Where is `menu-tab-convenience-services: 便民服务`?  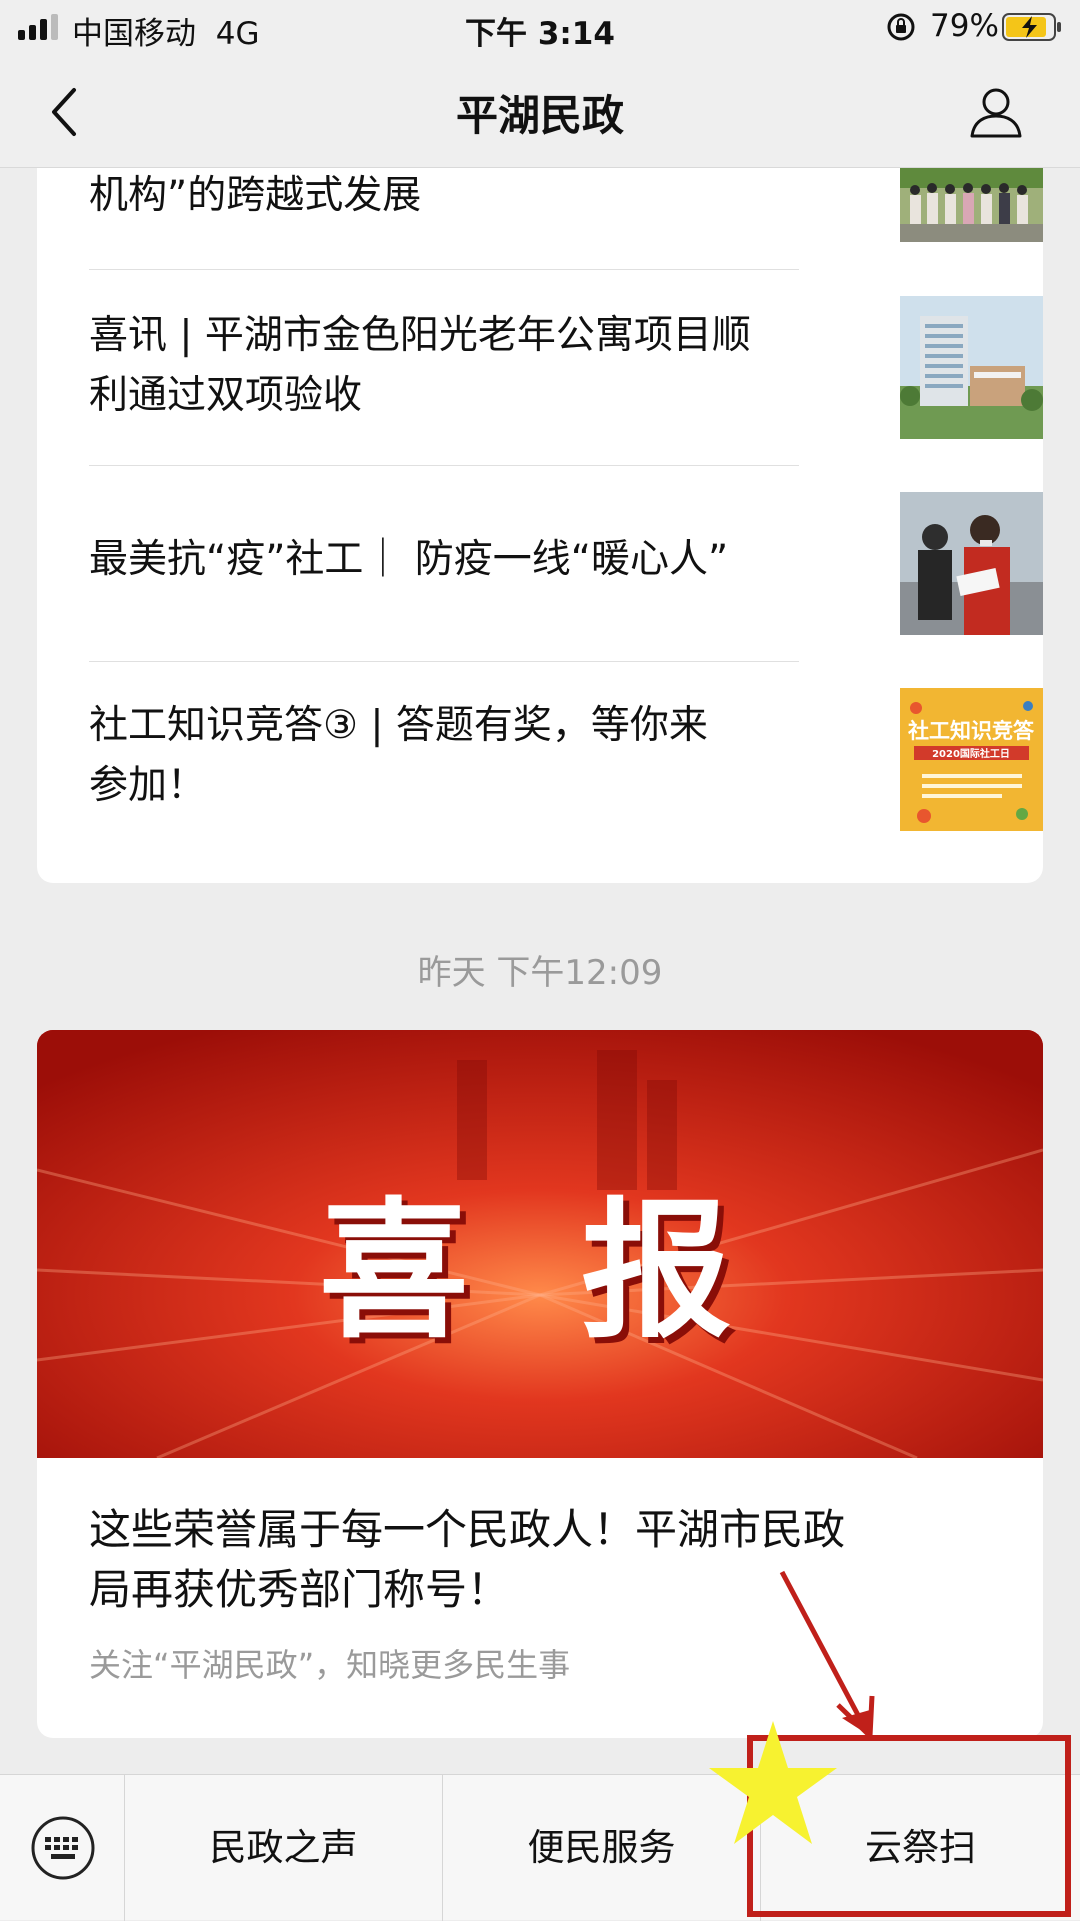
menu-tab-convenience-services: 便民服务 is located at coordinates (602, 1848).